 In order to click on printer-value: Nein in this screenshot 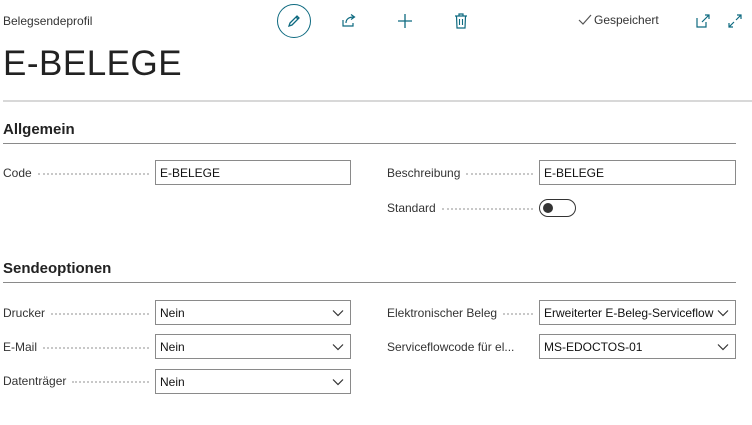, I will do `click(172, 312)`.